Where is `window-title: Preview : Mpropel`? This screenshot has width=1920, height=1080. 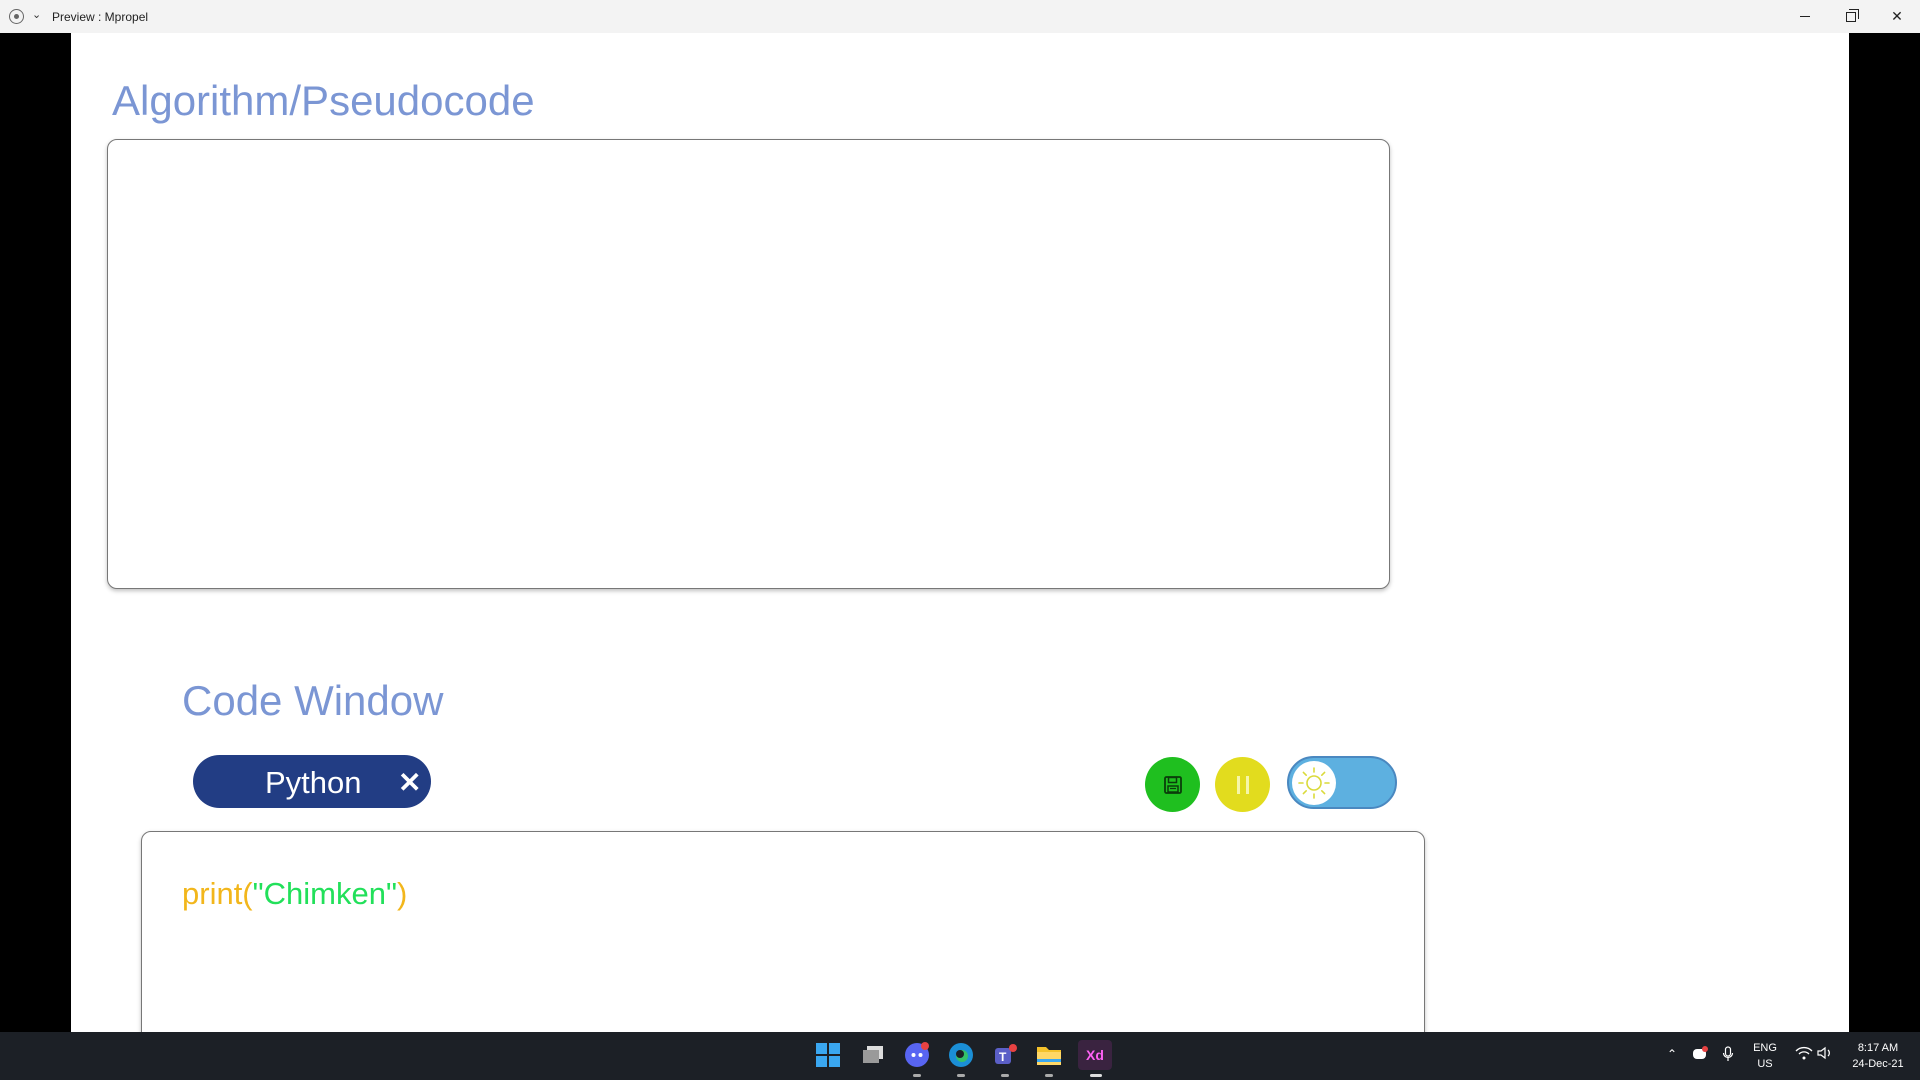
window-title: Preview : Mpropel is located at coordinates (100, 17).